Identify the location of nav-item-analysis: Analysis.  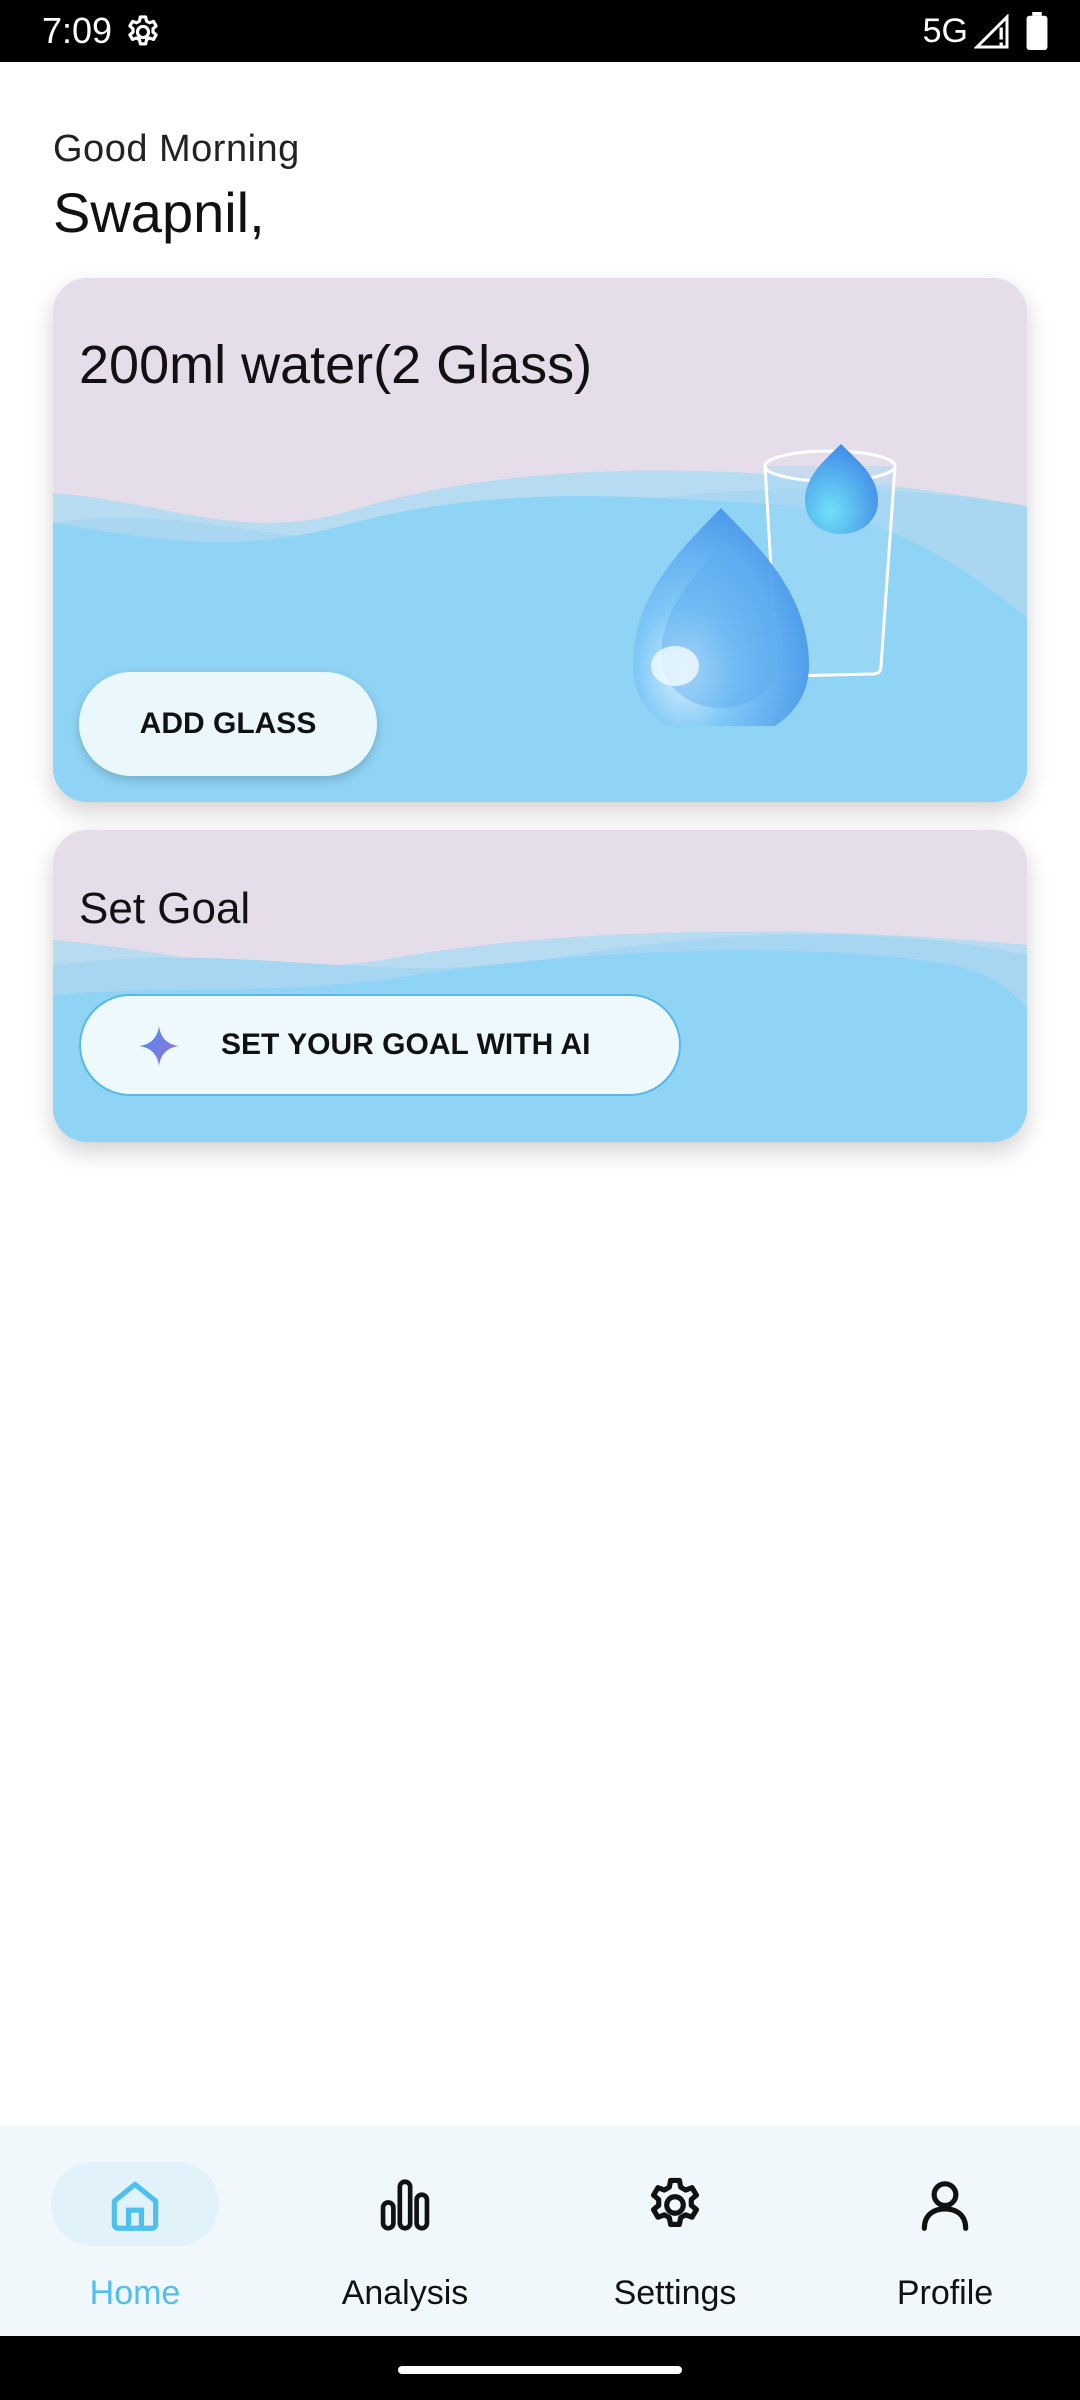
(405, 2231).